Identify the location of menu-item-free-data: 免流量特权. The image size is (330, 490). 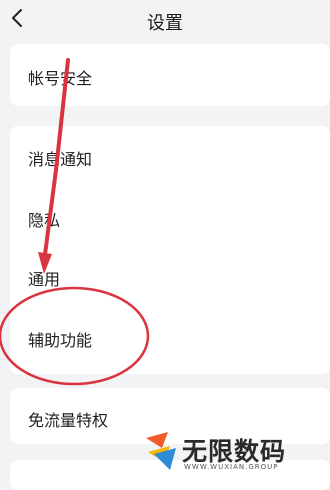
(68, 419).